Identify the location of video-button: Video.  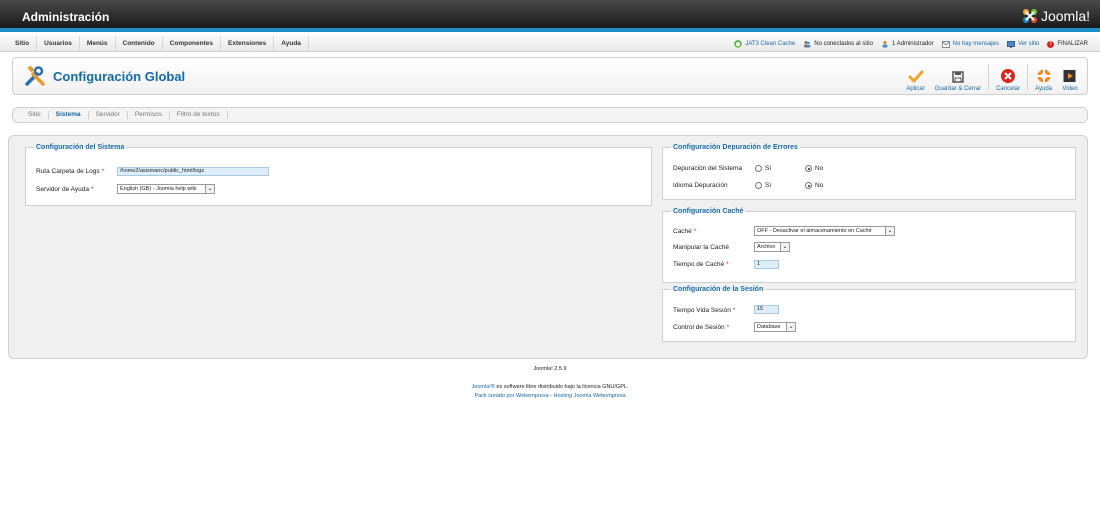
(1070, 77).